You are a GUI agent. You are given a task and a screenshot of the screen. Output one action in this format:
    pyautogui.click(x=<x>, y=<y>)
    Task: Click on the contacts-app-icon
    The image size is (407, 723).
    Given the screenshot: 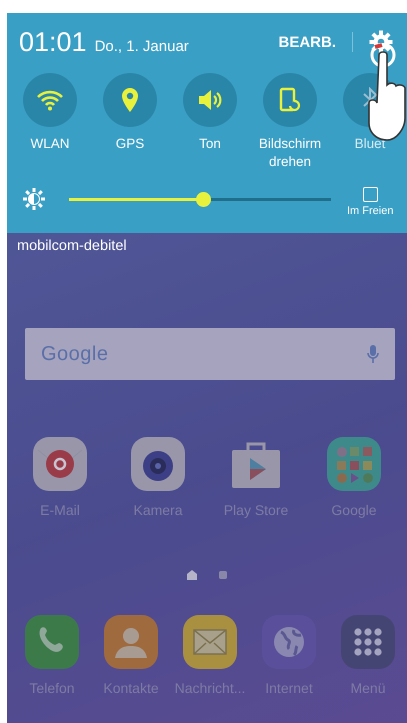 What is the action you would take?
    pyautogui.click(x=131, y=642)
    